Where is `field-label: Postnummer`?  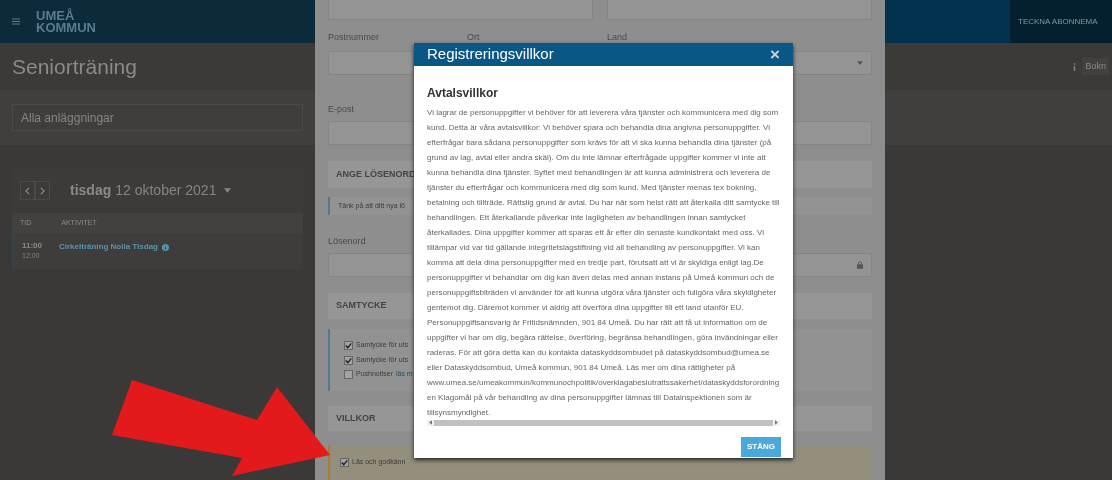 field-label: Postnummer is located at coordinates (354, 37).